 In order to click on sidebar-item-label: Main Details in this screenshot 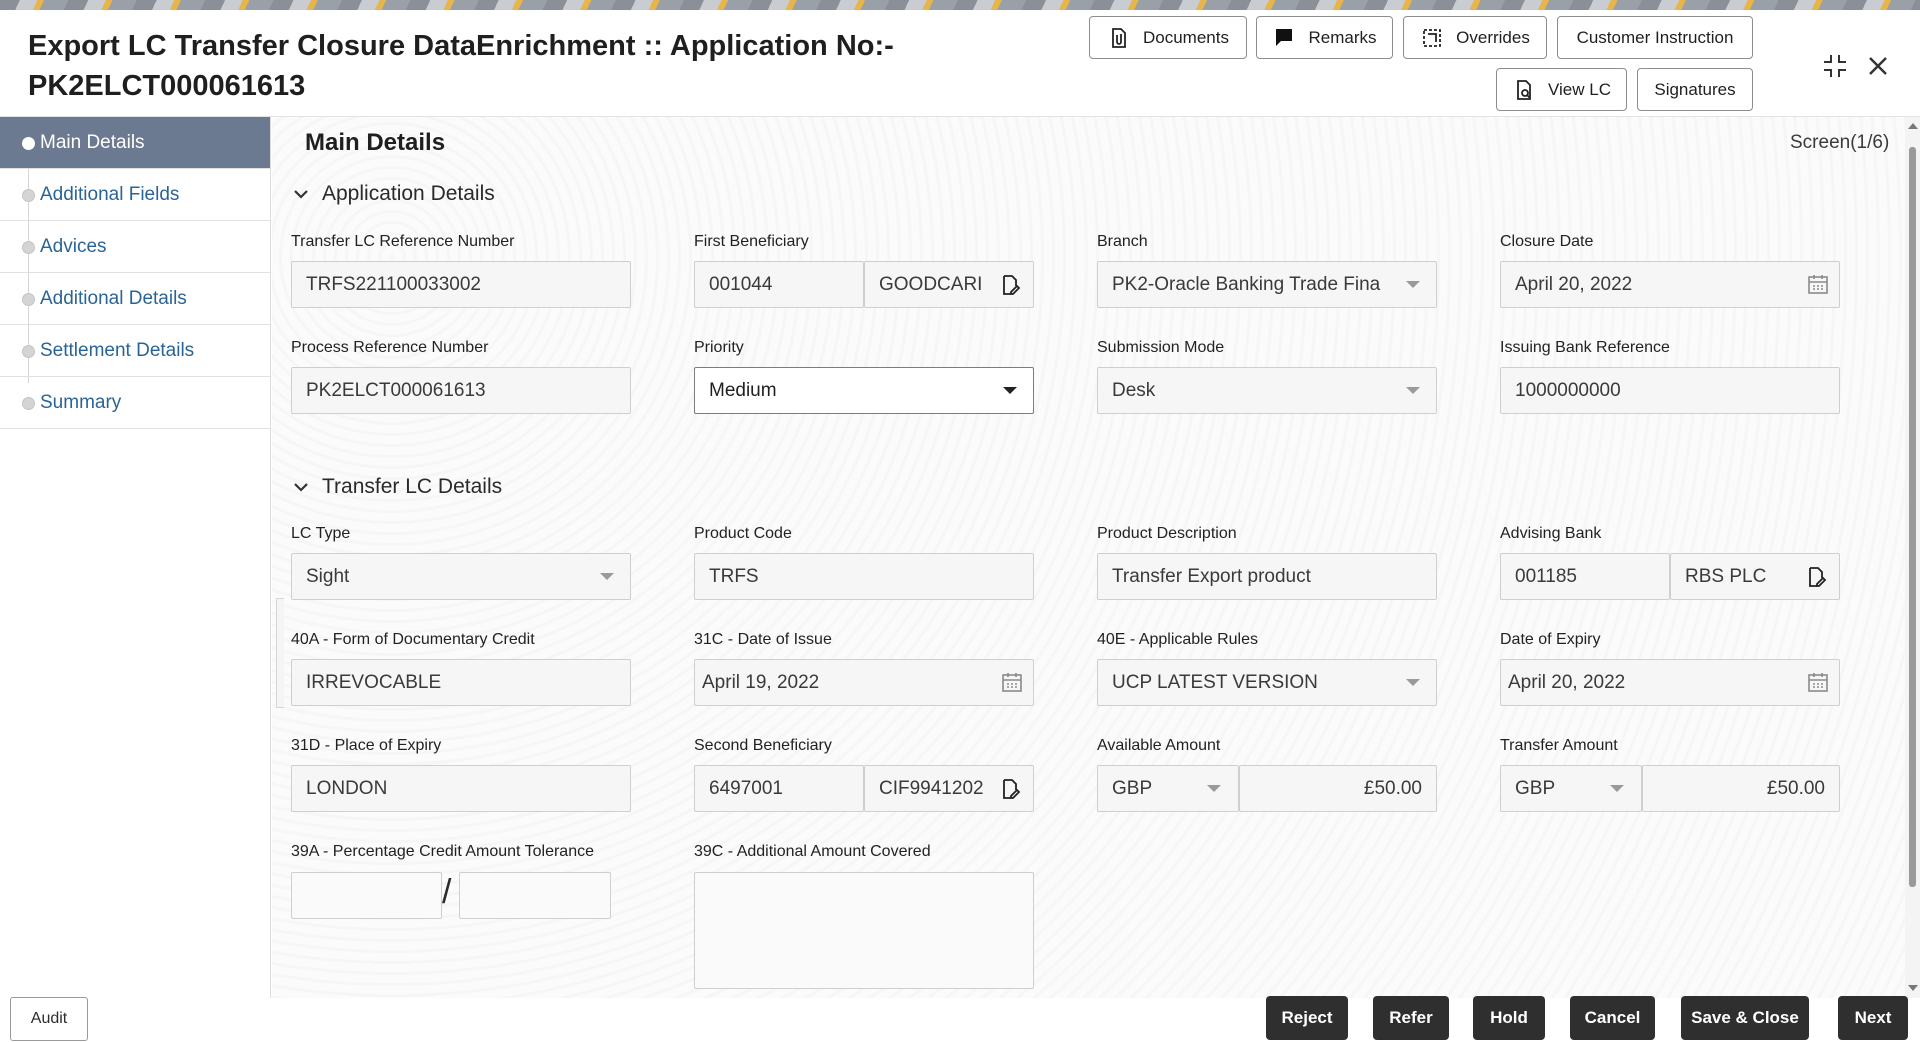, I will do `click(92, 142)`.